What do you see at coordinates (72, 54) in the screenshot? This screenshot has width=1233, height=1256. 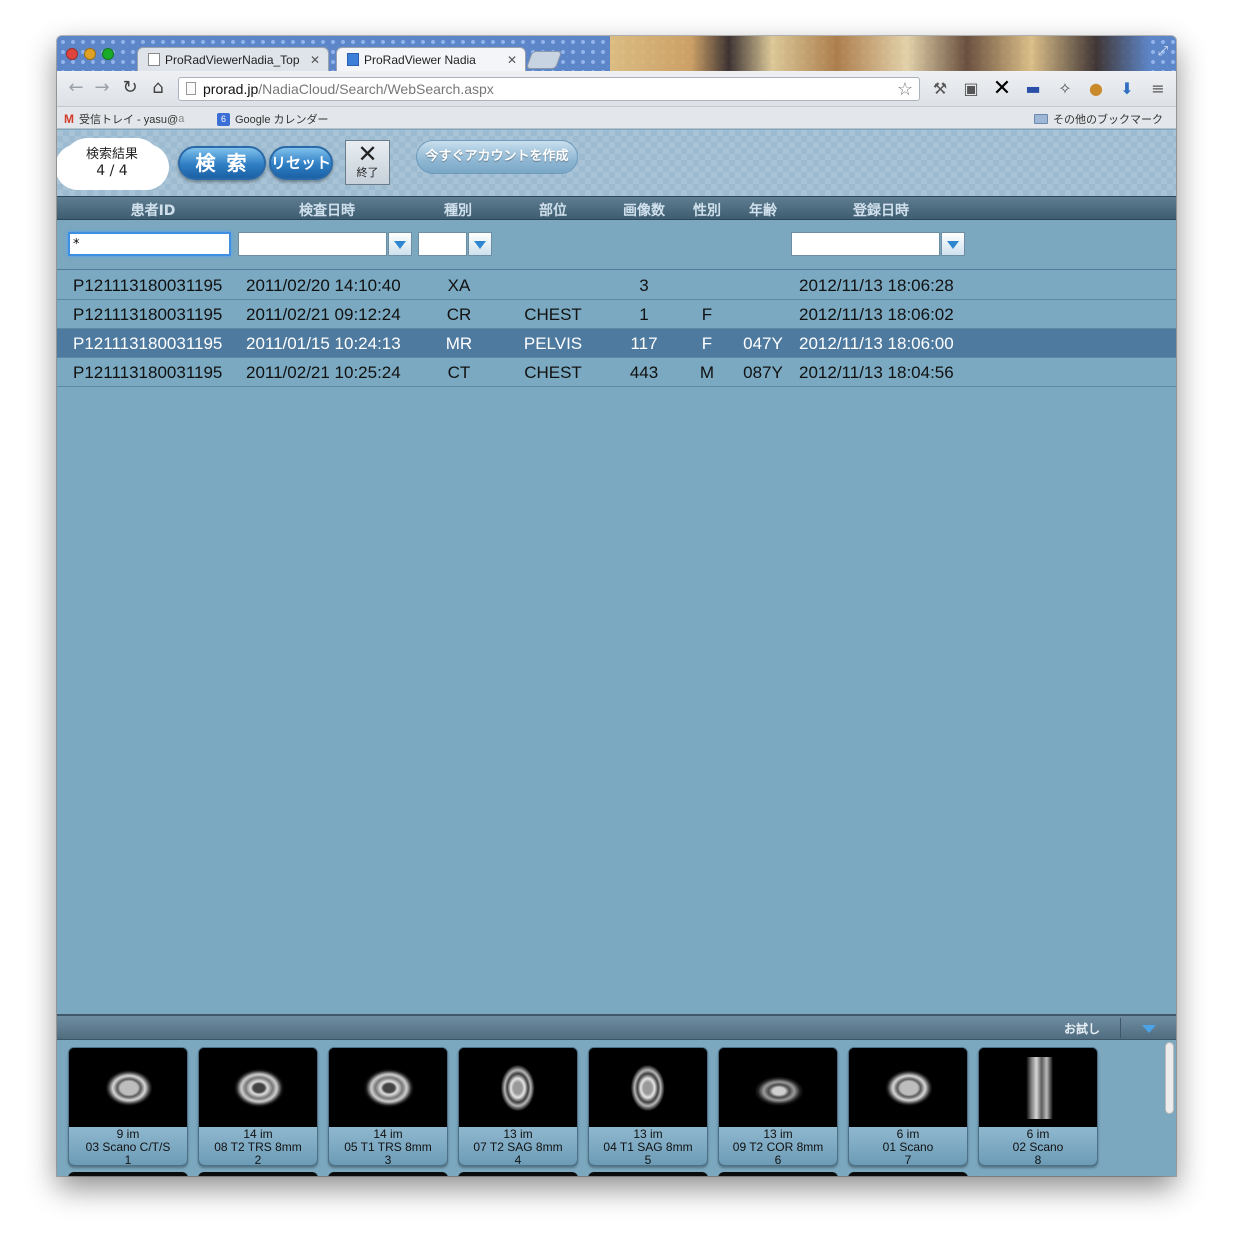 I see `window-close-button` at bounding box center [72, 54].